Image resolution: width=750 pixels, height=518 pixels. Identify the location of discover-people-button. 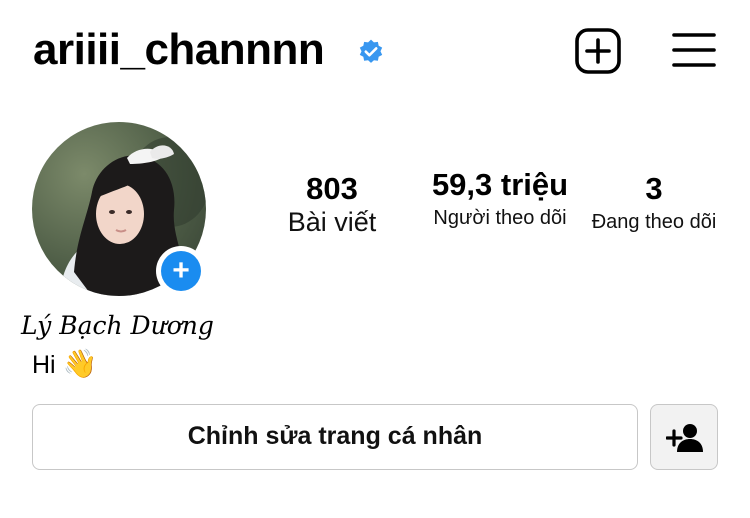
(684, 437).